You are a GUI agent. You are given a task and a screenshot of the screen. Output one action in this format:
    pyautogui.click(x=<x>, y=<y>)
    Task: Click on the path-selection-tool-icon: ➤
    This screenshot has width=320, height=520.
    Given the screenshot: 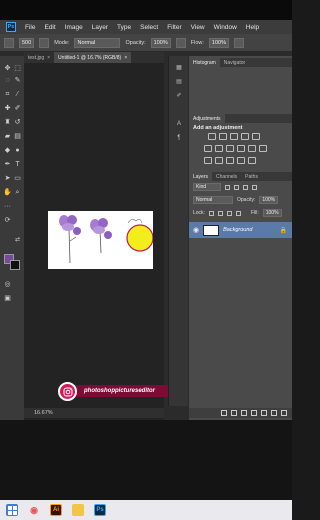 What is the action you would take?
    pyautogui.click(x=7, y=178)
    